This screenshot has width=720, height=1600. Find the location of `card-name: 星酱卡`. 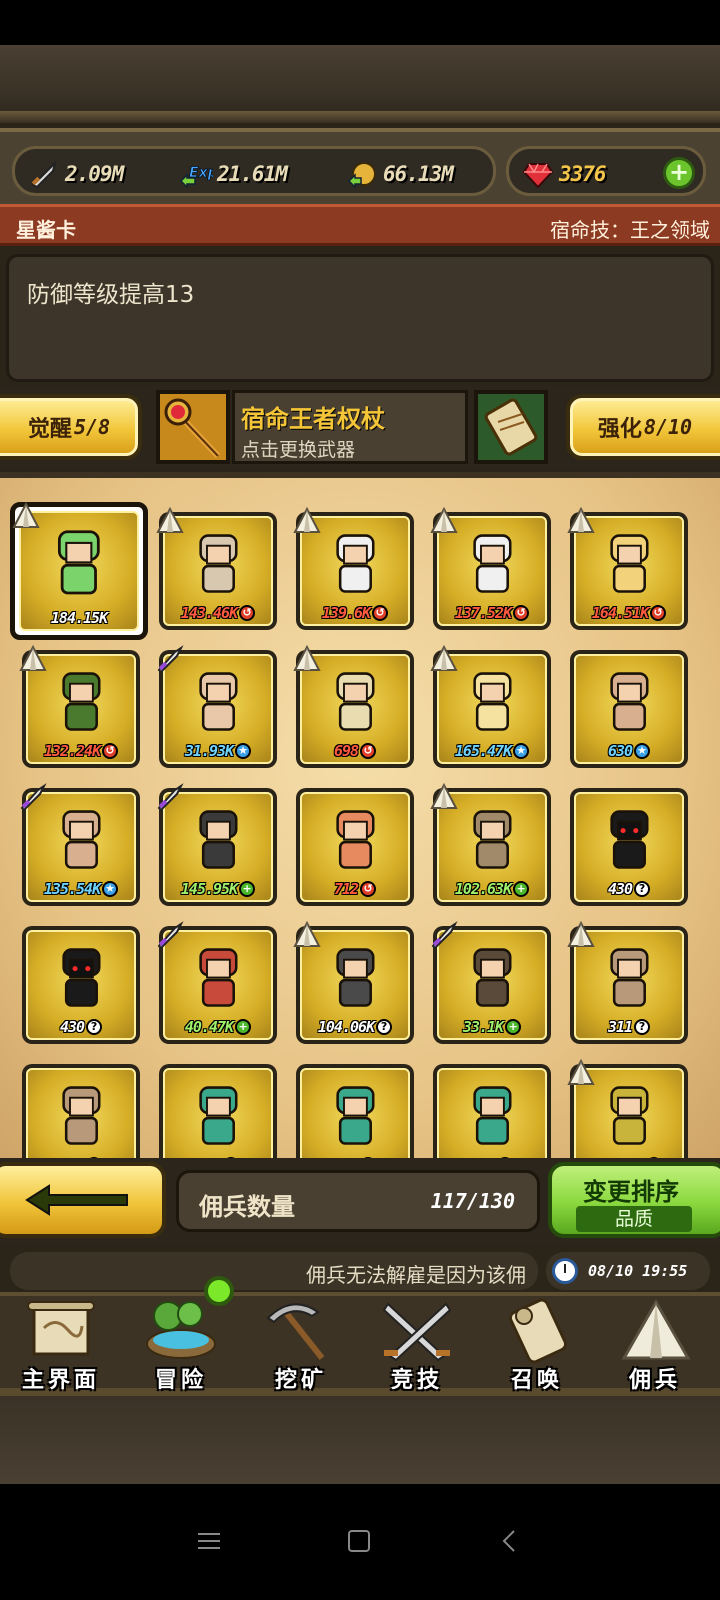

card-name: 星酱卡 is located at coordinates (46, 230).